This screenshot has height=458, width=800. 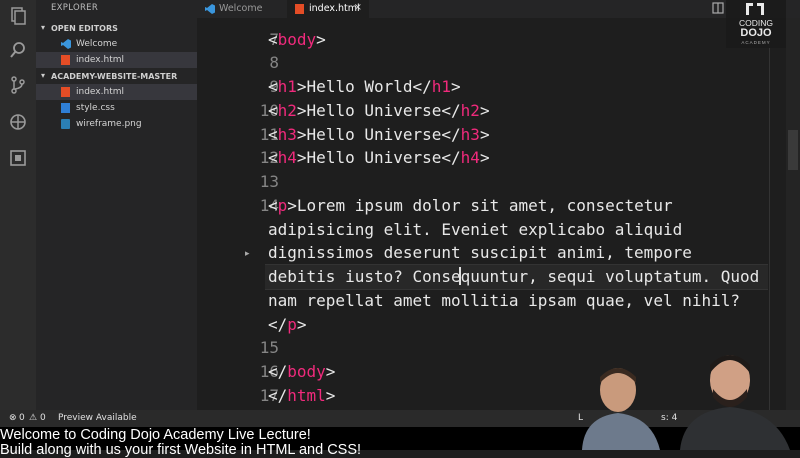 I want to click on file-wireframe-png: wireframe.png, so click(x=116, y=124).